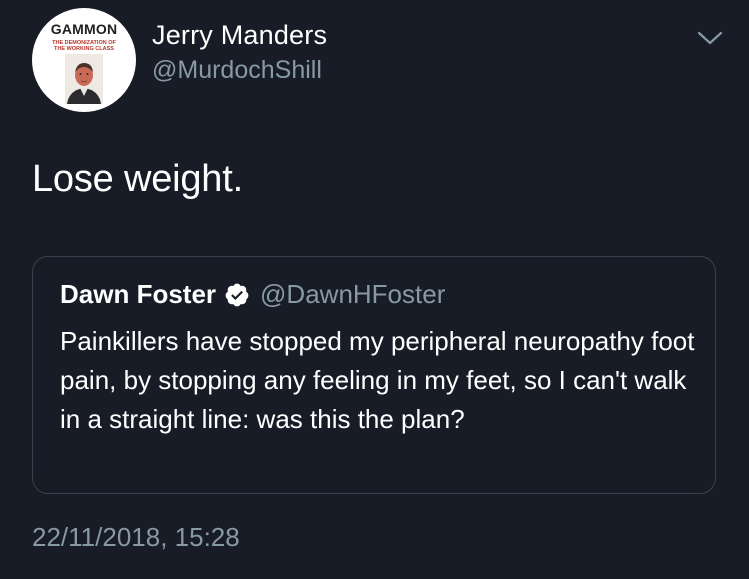  Describe the element at coordinates (84, 46) in the screenshot. I see `avatar-subtitle-text: THE DEMONIZATION OF THE WORKING CLASS` at that location.